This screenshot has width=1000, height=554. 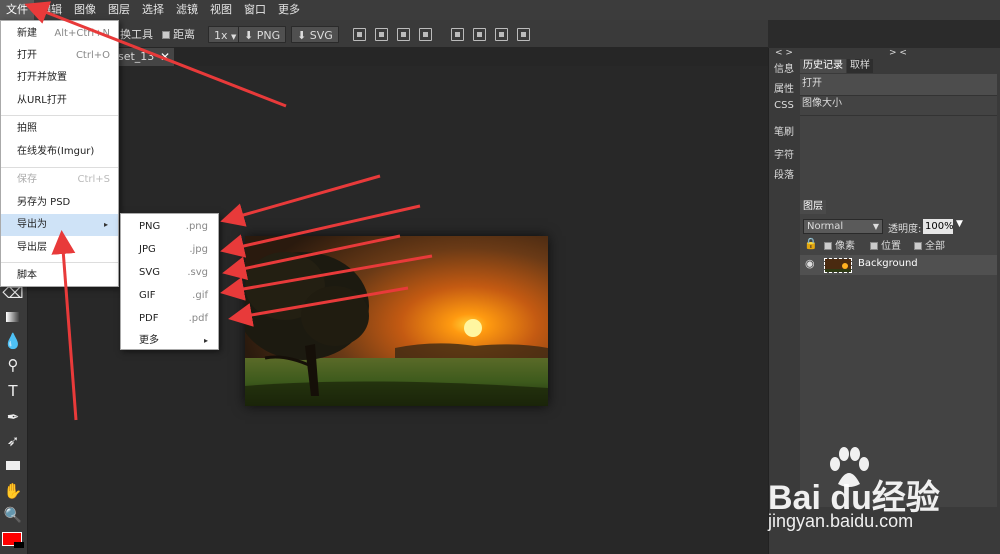 I want to click on menu-item-save-psd: 另存为 PSD, so click(x=59, y=203).